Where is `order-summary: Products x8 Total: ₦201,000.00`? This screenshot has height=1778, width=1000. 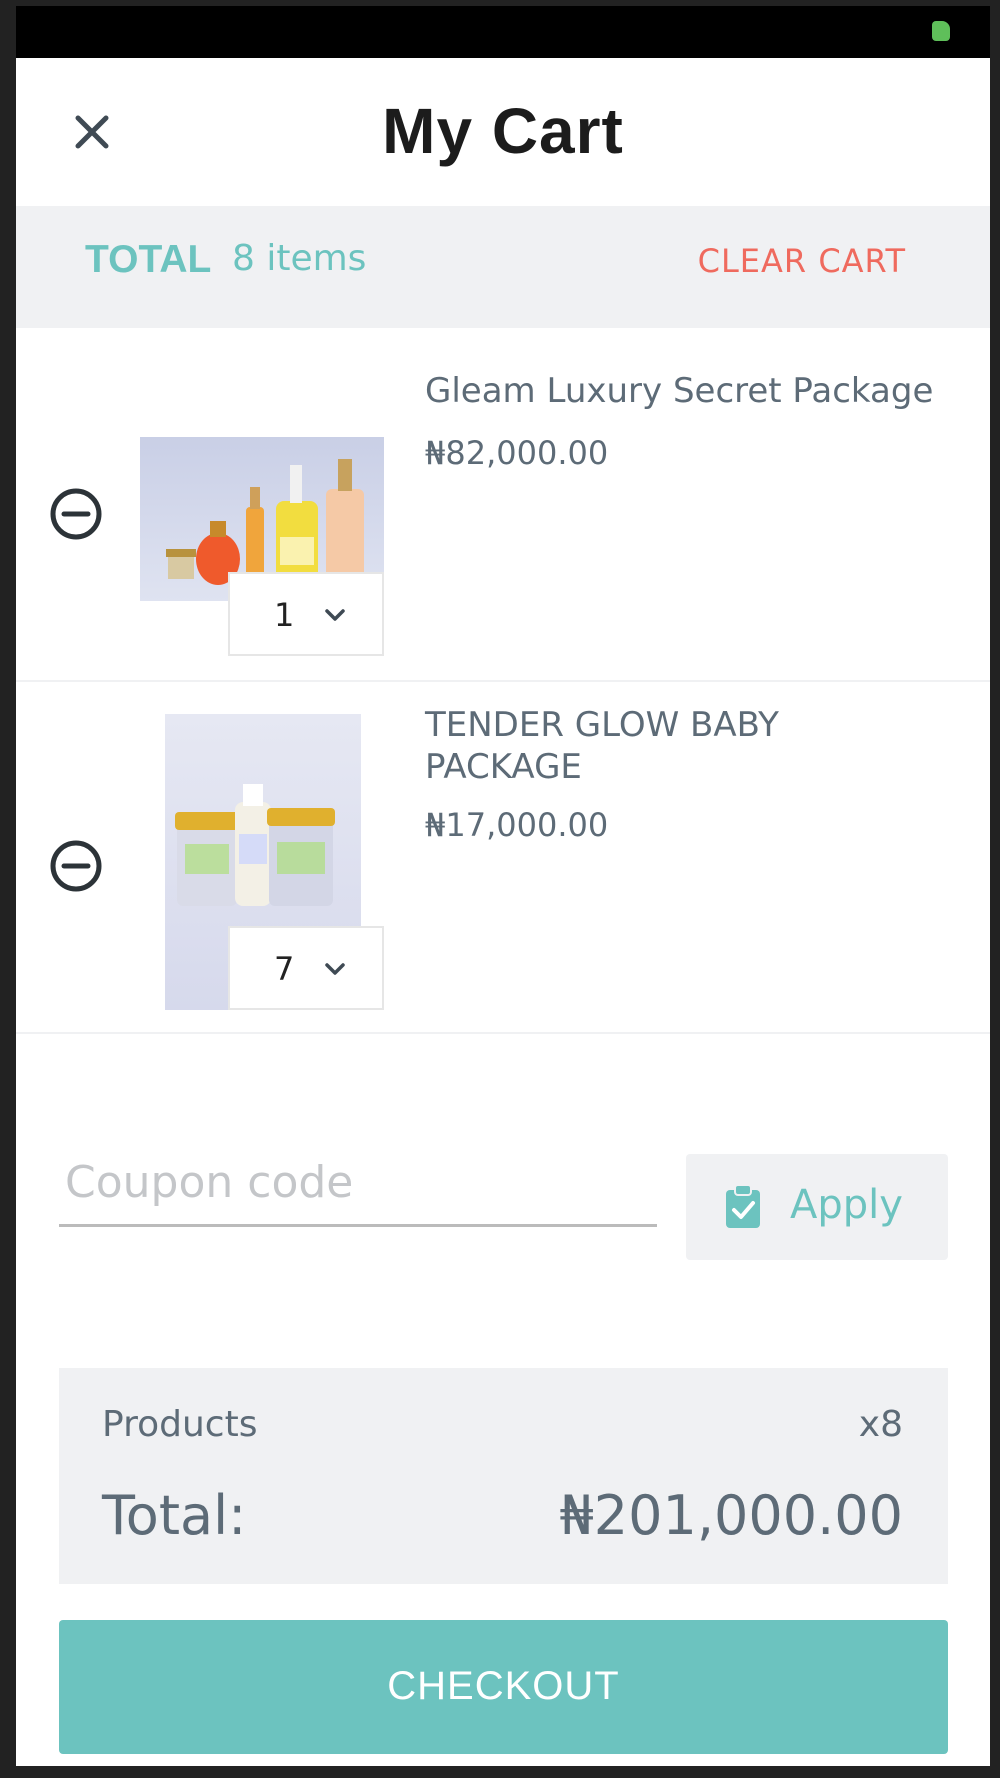 order-summary: Products x8 Total: ₦201,000.00 is located at coordinates (503, 1476).